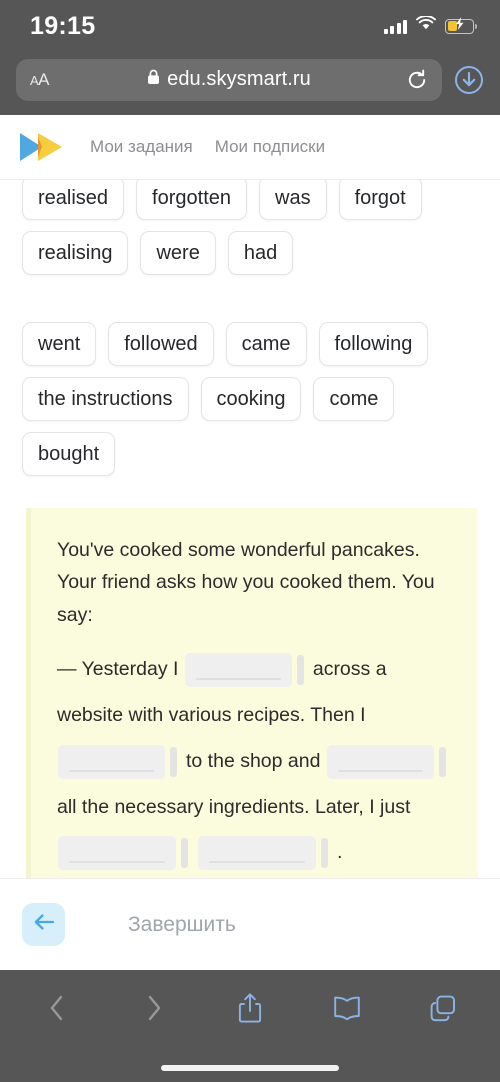  I want to click on word-chip: following, so click(373, 344).